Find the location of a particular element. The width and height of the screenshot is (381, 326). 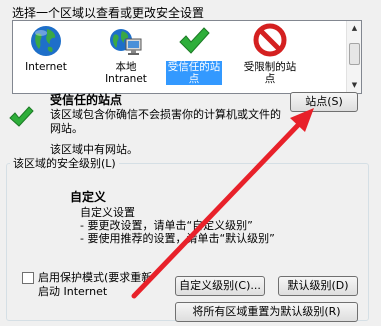

scroll-up-icon: ▲ is located at coordinates (354, 28).